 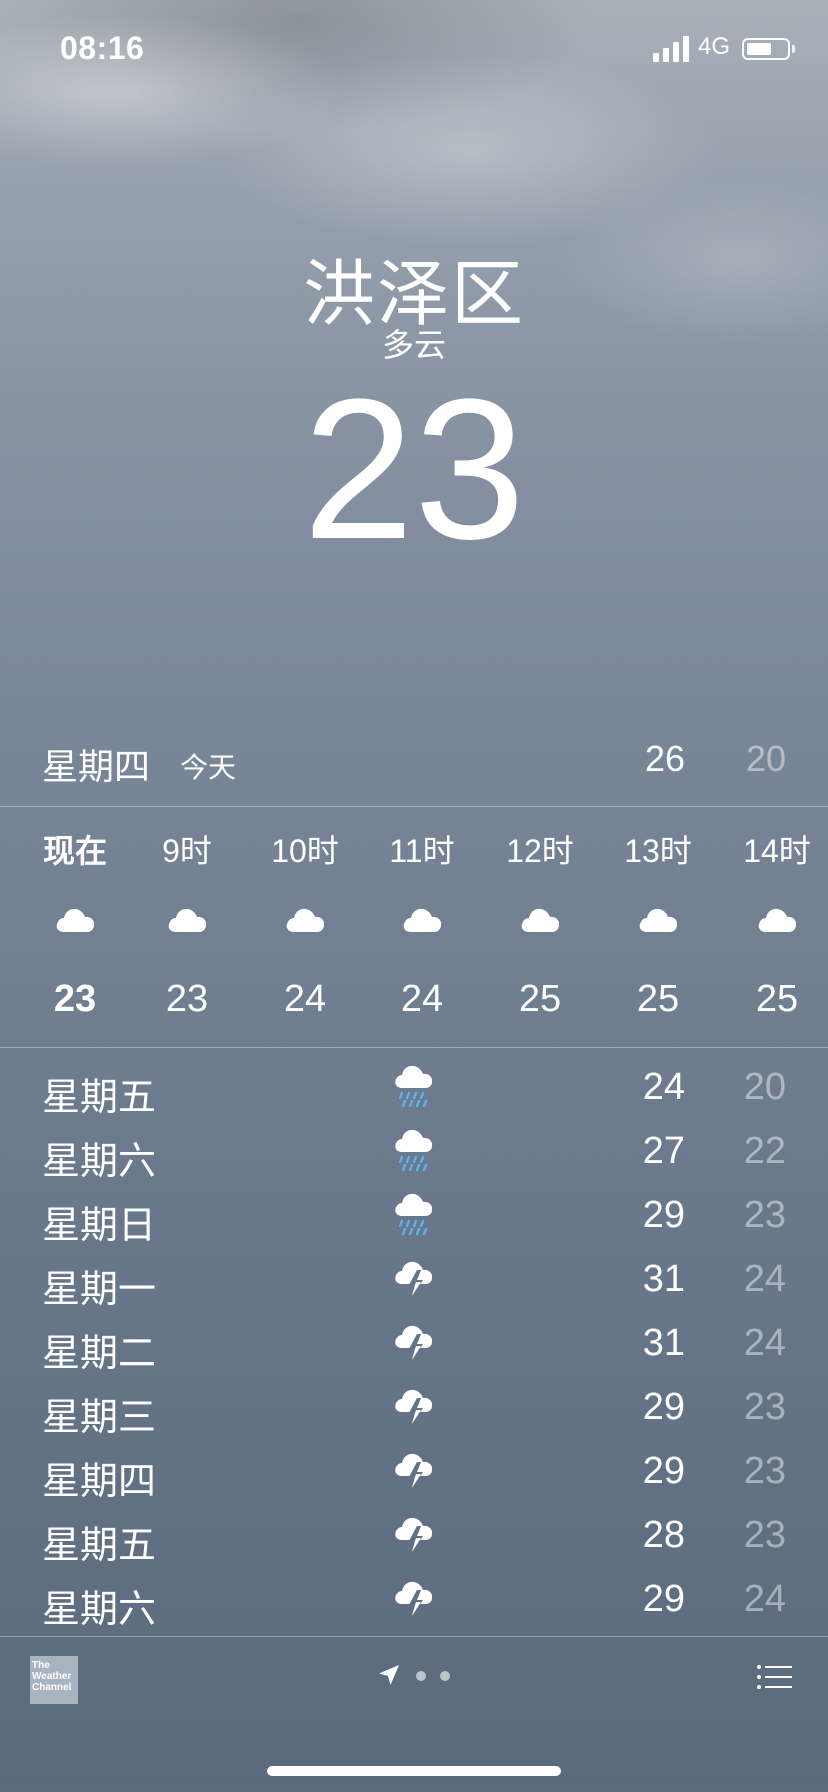 What do you see at coordinates (766, 49) in the screenshot?
I see `battery-icon` at bounding box center [766, 49].